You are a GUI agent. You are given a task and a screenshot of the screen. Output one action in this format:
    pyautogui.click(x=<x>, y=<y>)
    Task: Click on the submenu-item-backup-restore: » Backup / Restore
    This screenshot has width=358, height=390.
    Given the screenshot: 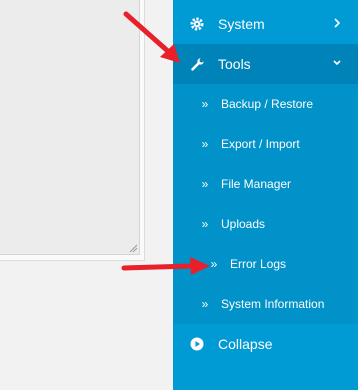 What is the action you would take?
    pyautogui.click(x=265, y=104)
    